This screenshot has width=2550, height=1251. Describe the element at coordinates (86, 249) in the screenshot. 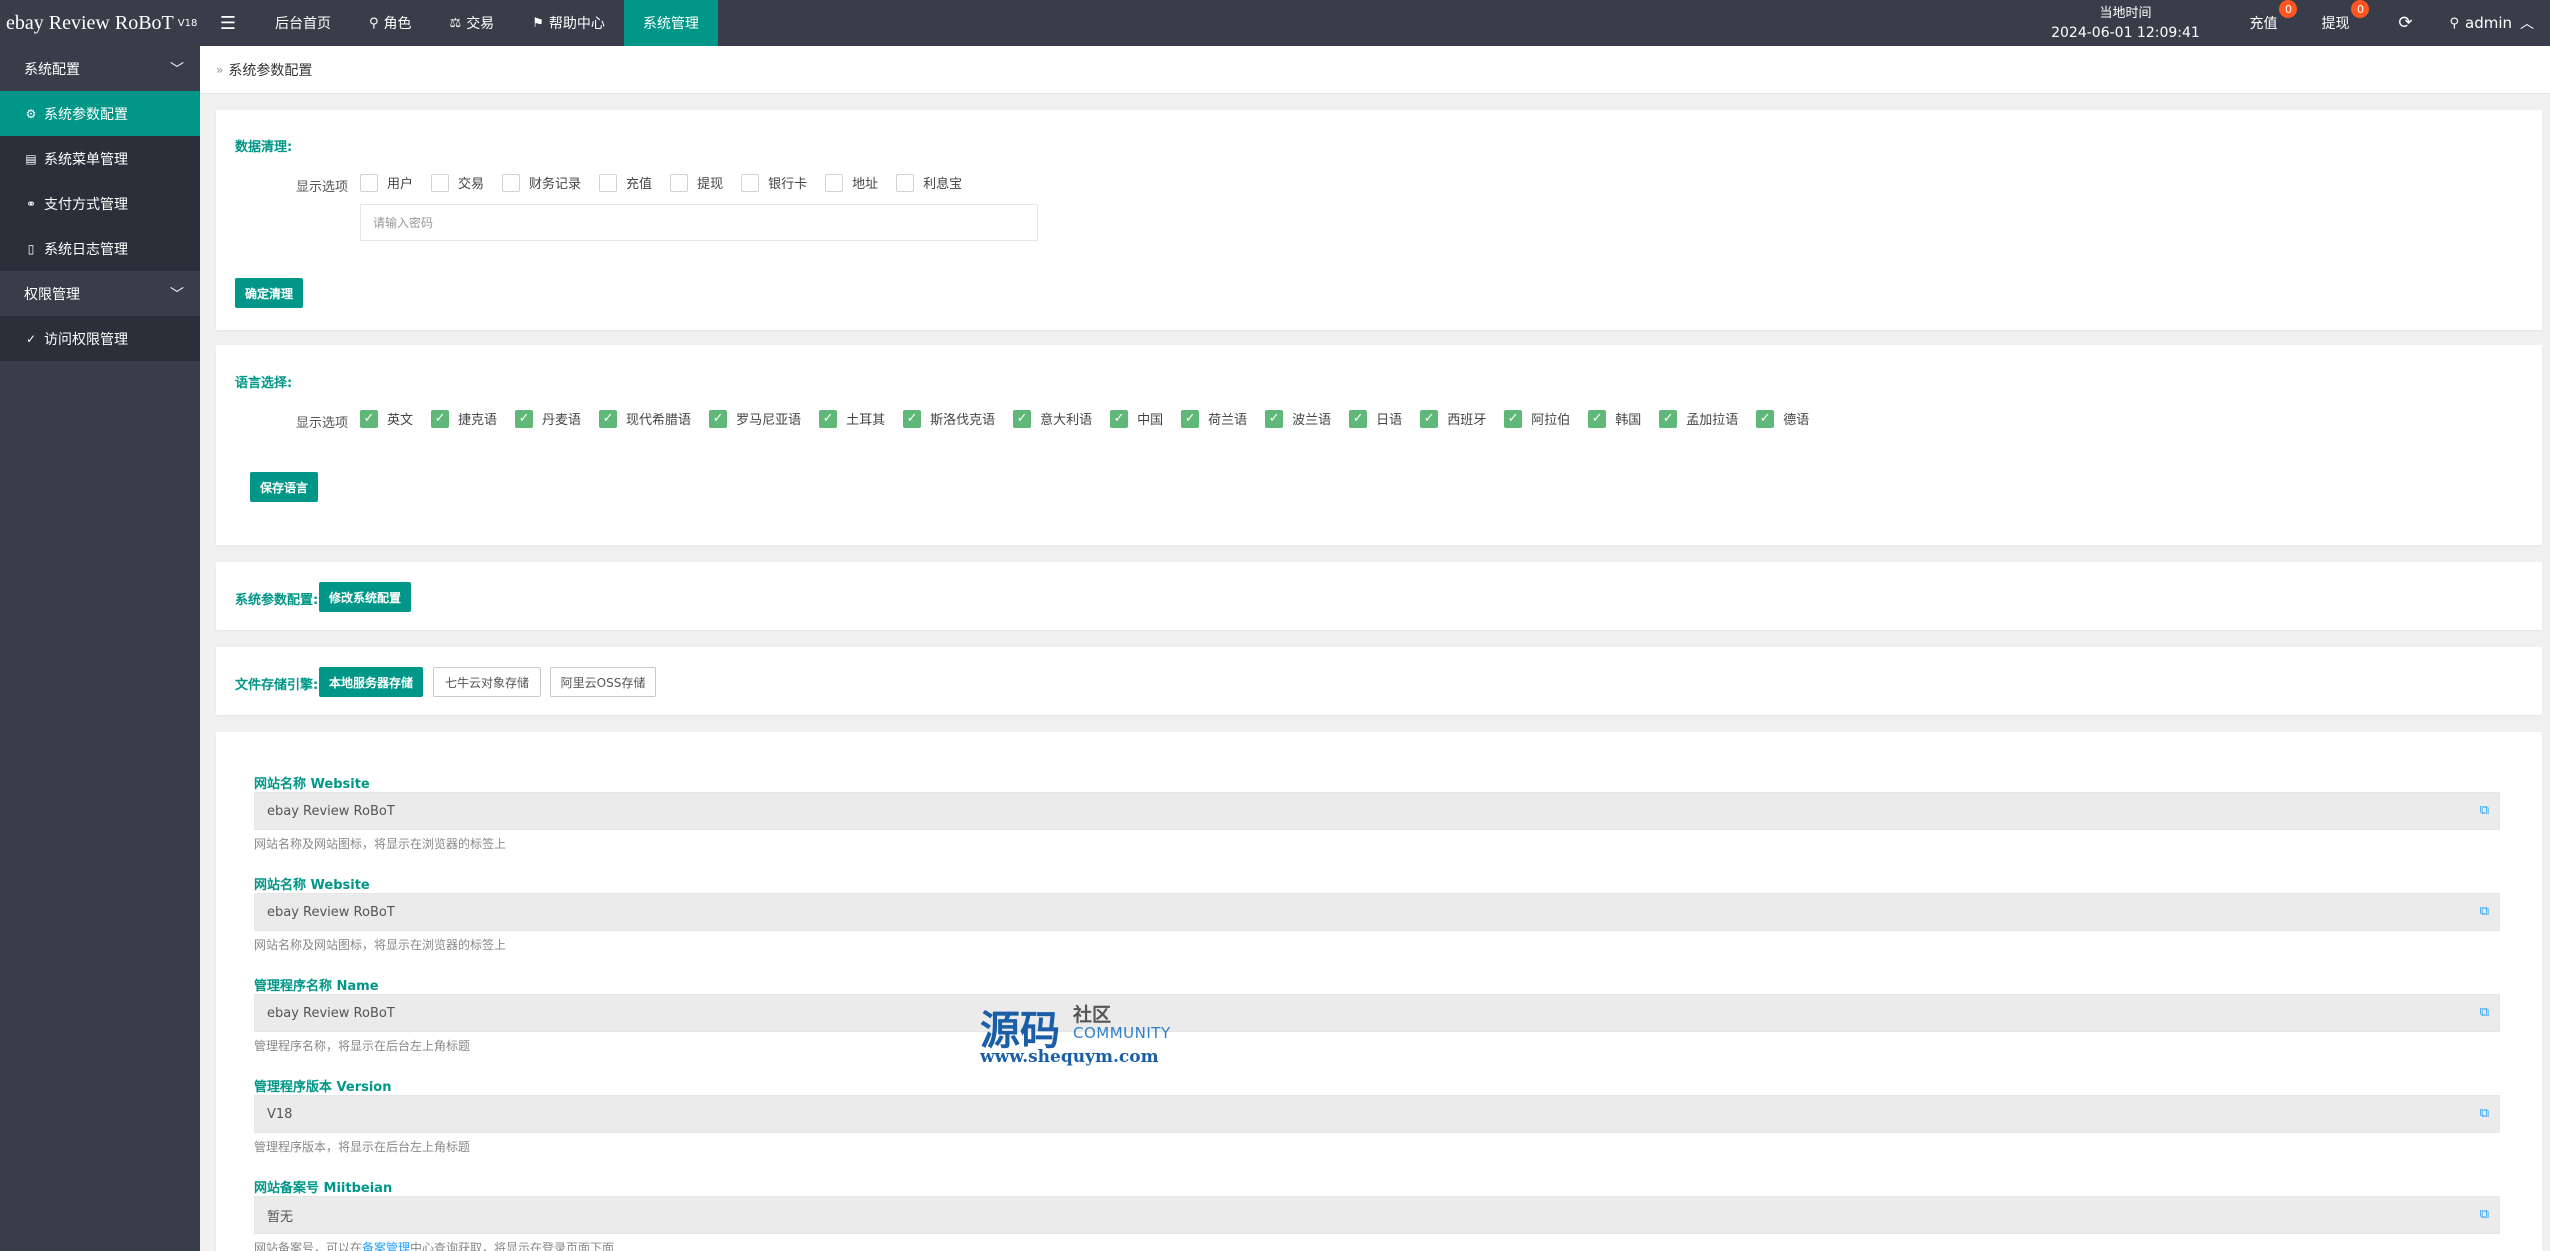

I see `sidebar-item-label: 系统日志管理` at that location.